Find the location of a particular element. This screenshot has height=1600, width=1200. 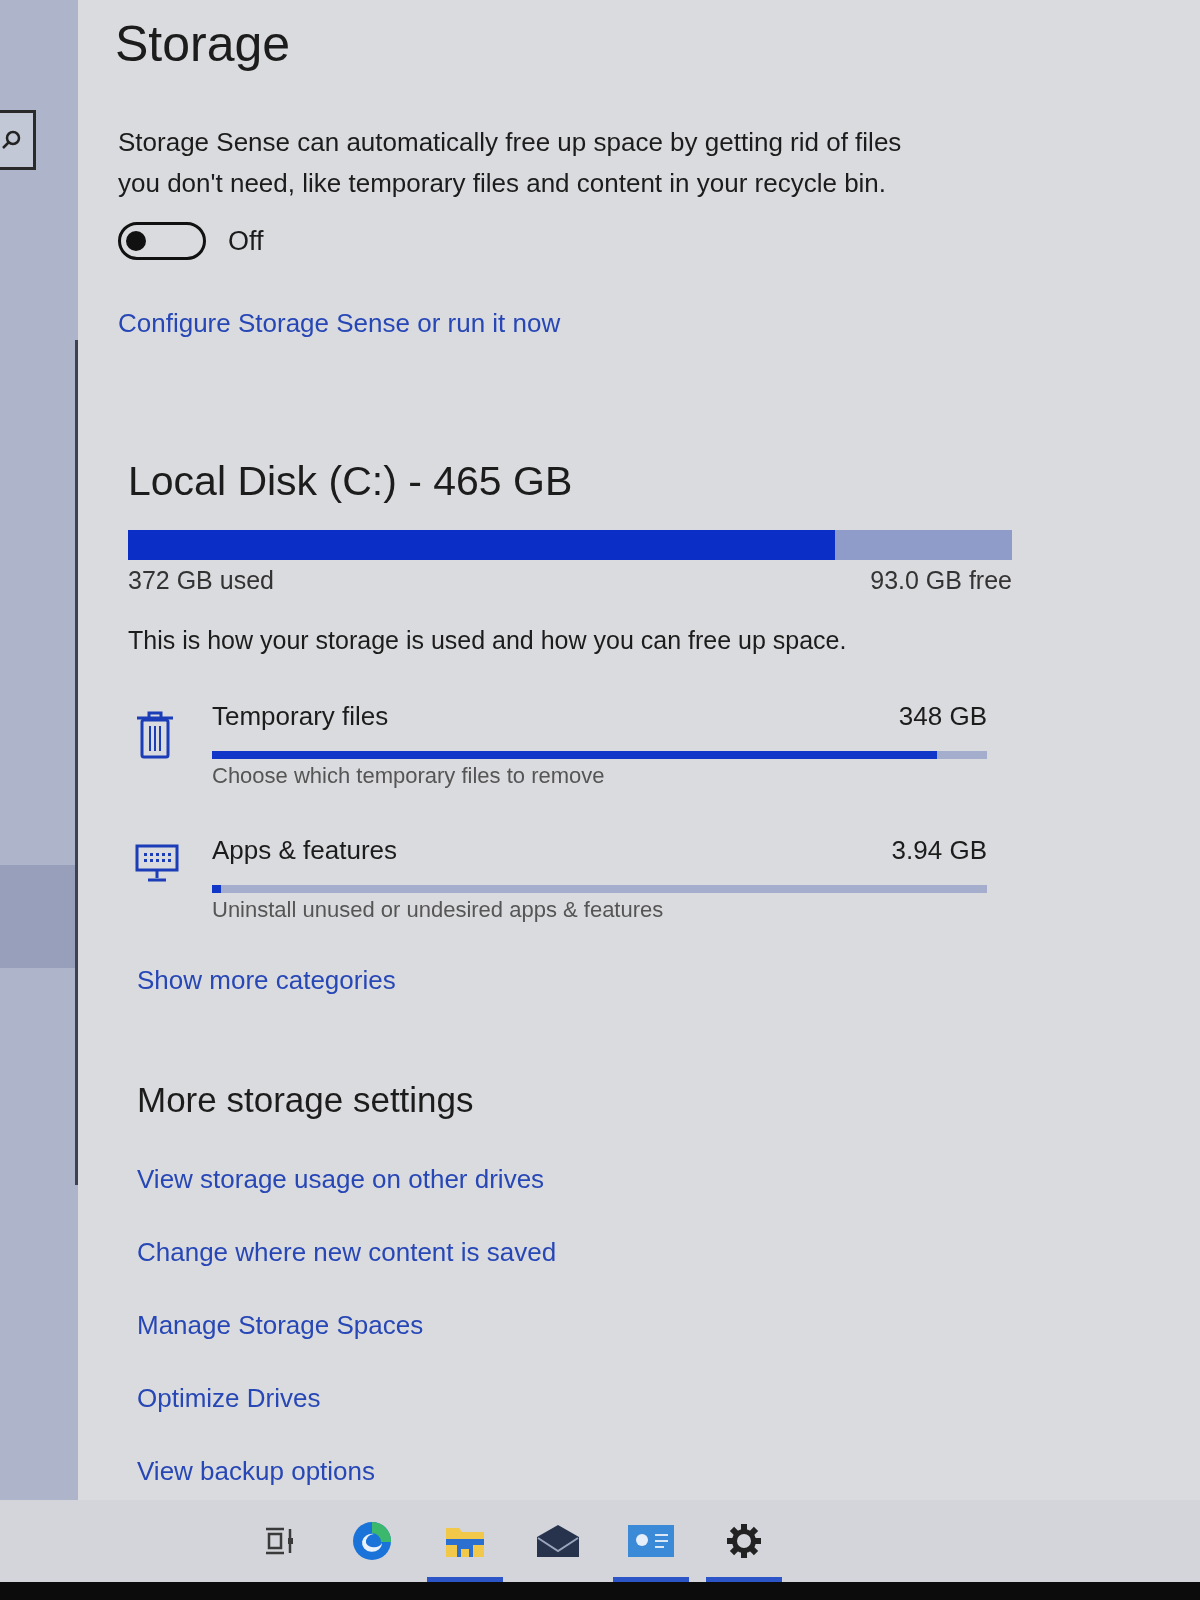

settings-link: View backup options is located at coordinates (256, 1471).